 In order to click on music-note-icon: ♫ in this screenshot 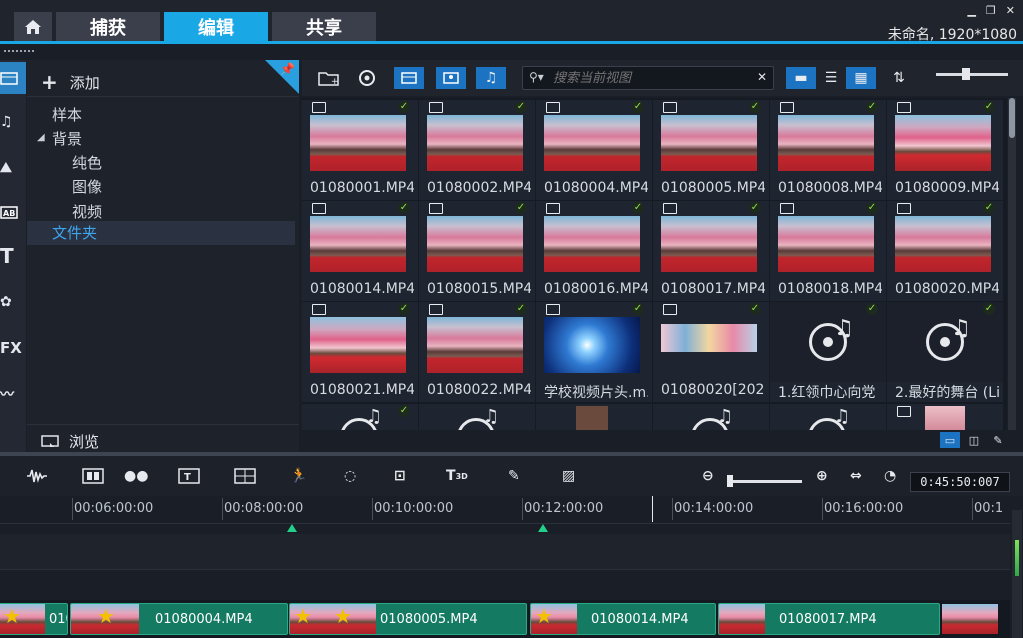, I will do `click(13, 122)`.